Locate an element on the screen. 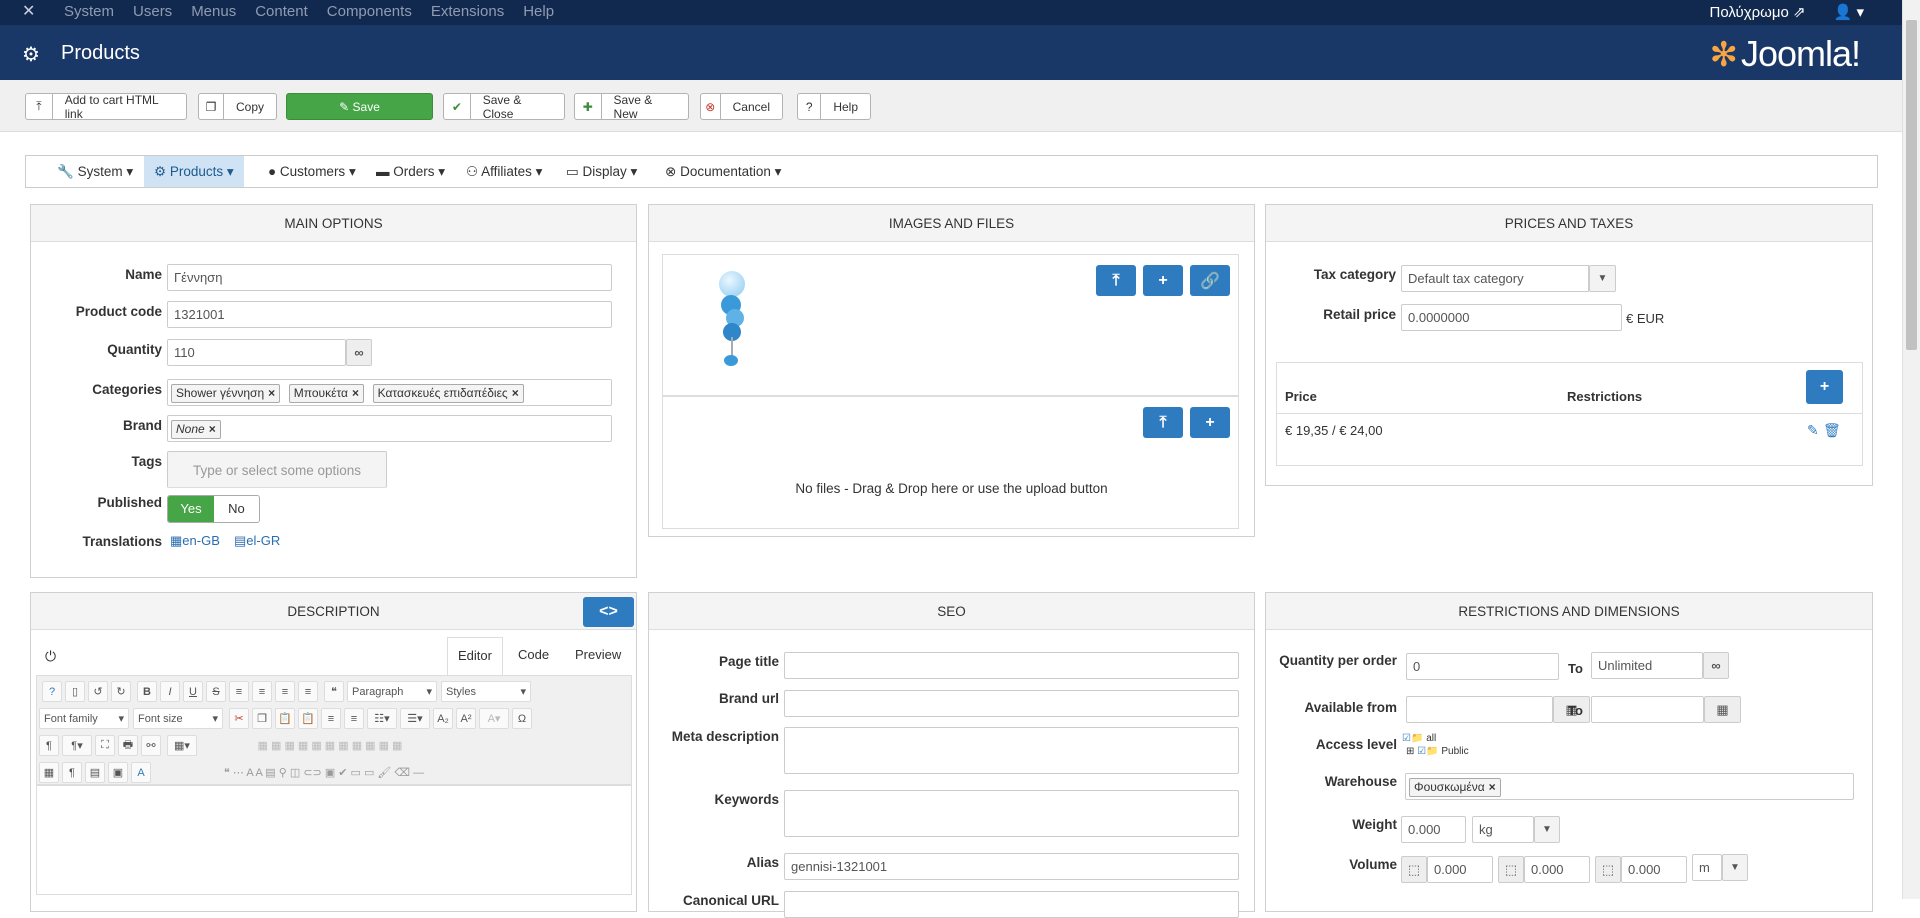 This screenshot has width=1920, height=918. retail-price-input: 0.0000000 is located at coordinates (1511, 317).